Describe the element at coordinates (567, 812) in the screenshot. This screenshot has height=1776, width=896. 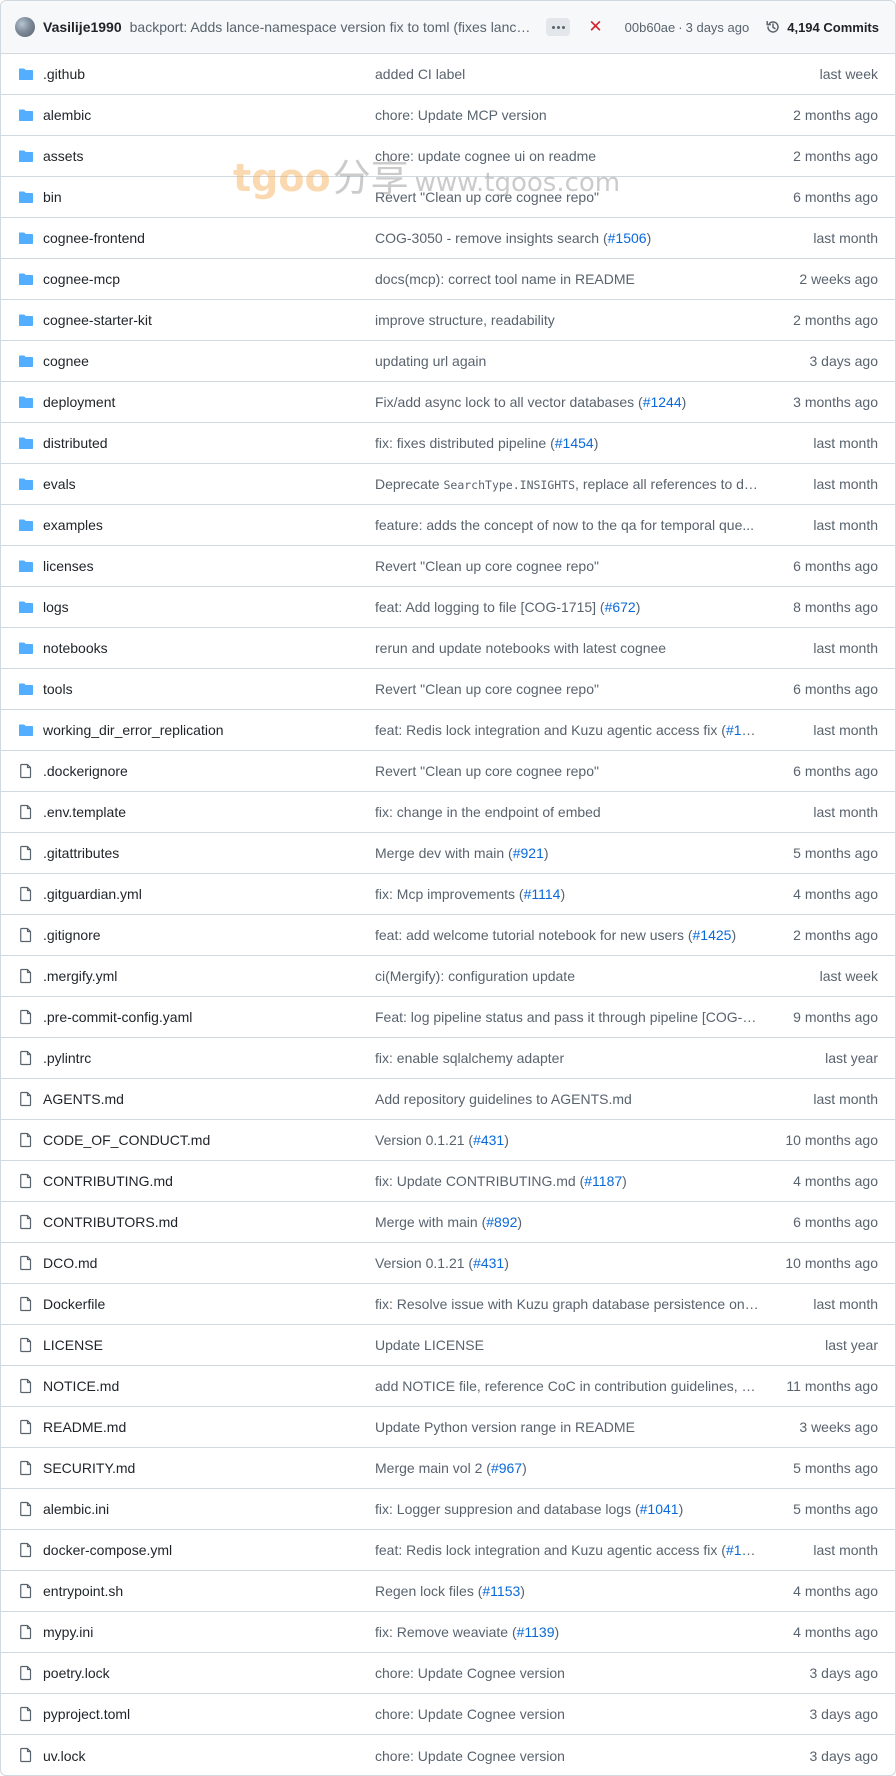
I see `commit-message-link: fix: change in the endpoint of embed` at that location.